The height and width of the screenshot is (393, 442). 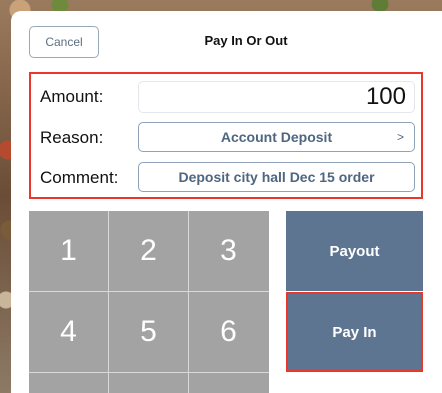 What do you see at coordinates (148, 251) in the screenshot?
I see `key-2: 2` at bounding box center [148, 251].